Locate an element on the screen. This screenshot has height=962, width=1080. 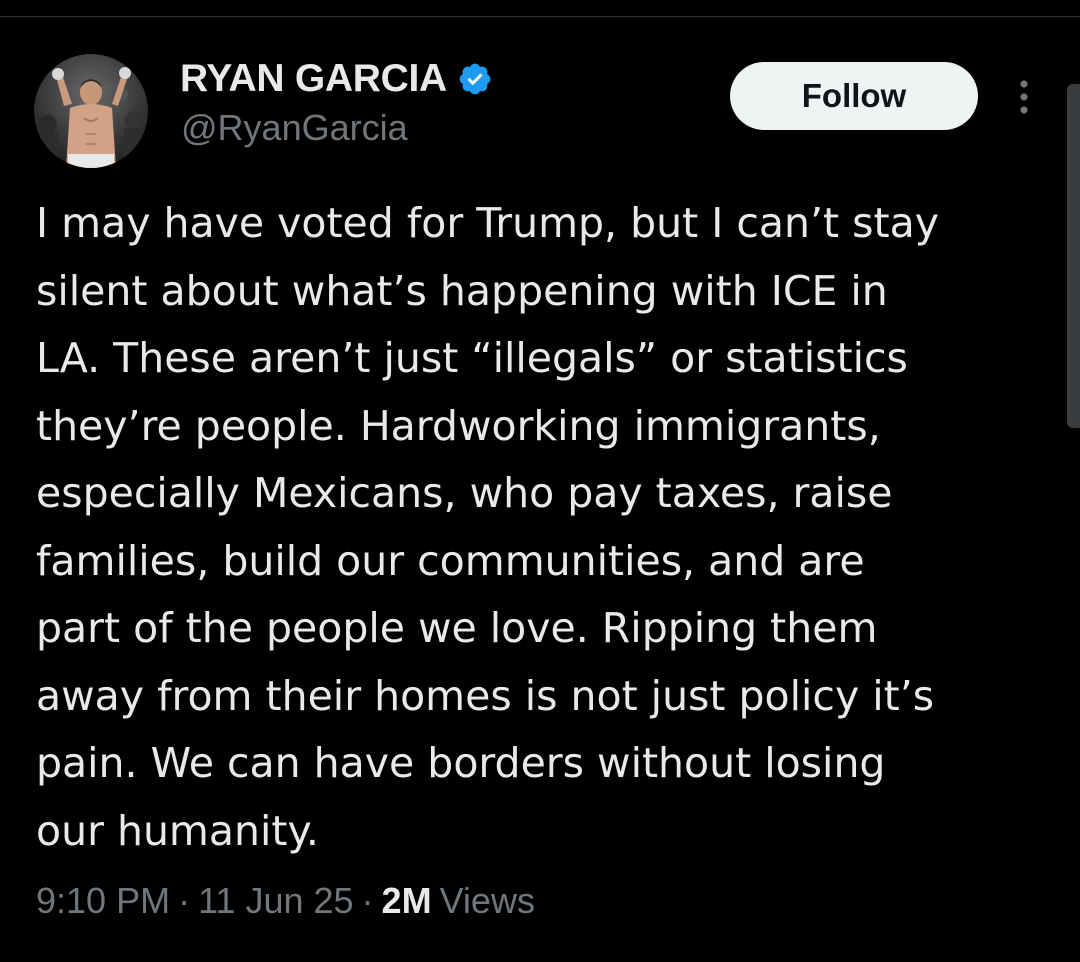
author-handle: @RyanGarcia is located at coordinates (294, 128).